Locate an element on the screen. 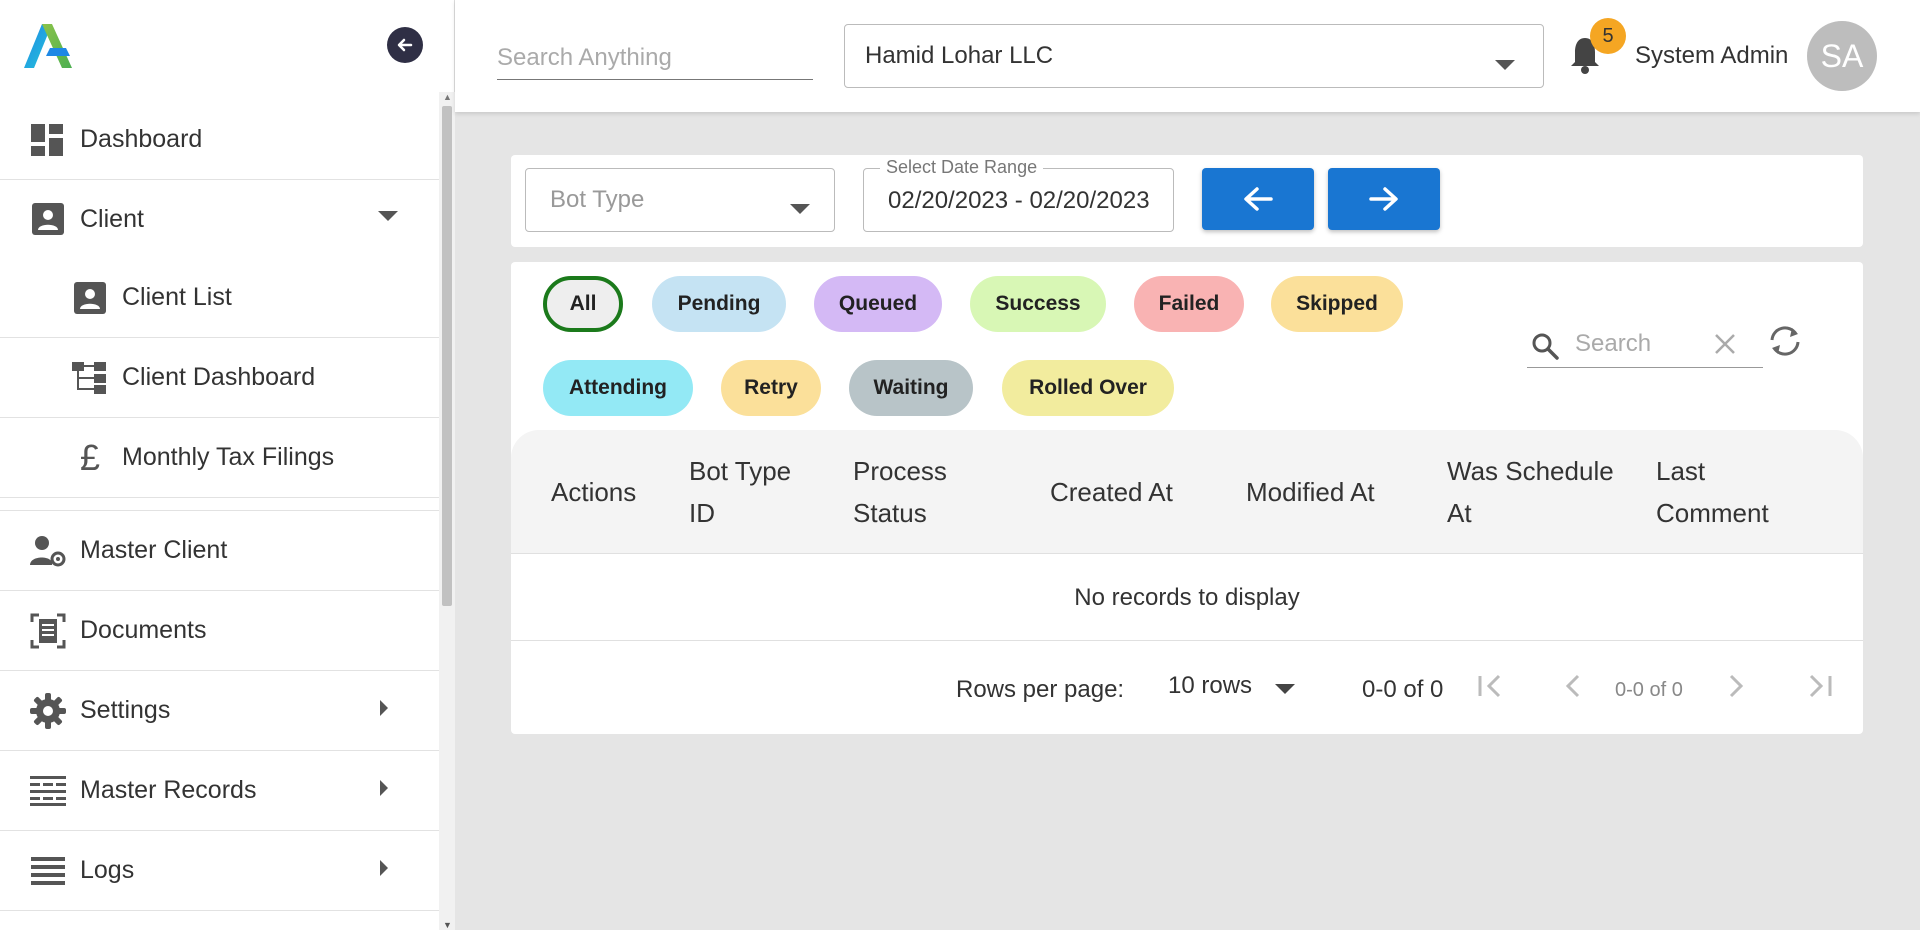  sidebar-item-logs: Logs is located at coordinates (219, 871).